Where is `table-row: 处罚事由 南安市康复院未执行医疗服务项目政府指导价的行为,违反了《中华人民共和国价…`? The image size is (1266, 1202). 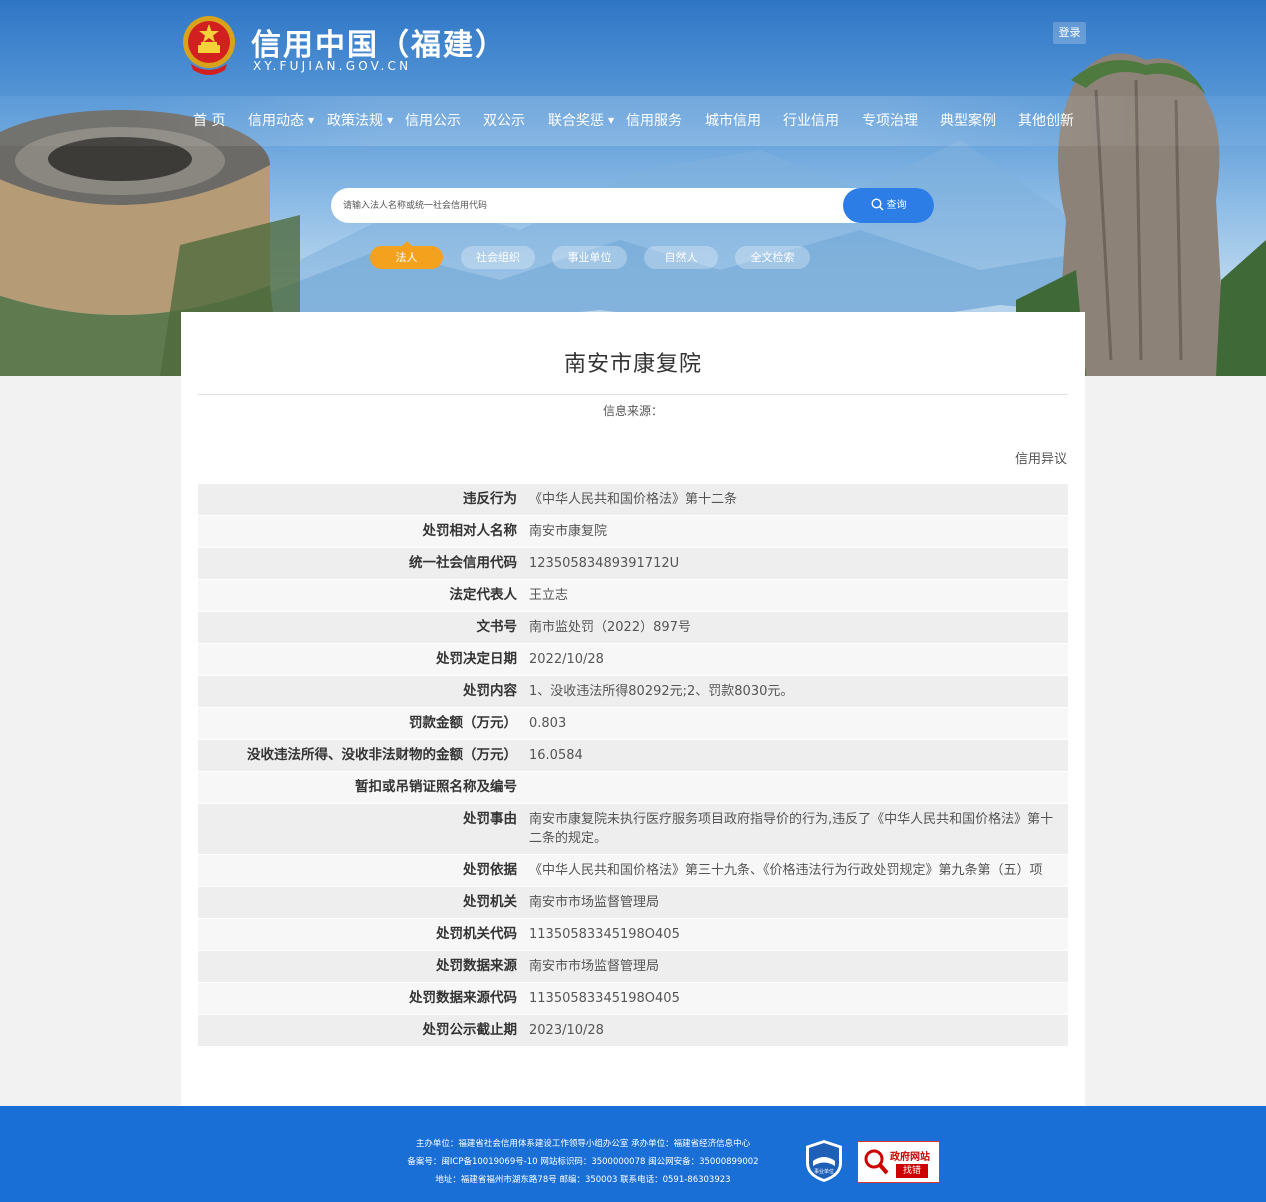 table-row: 处罚事由 南安市康复院未执行医疗服务项目政府指导价的行为,违反了《中华人民共和国价… is located at coordinates (633, 829).